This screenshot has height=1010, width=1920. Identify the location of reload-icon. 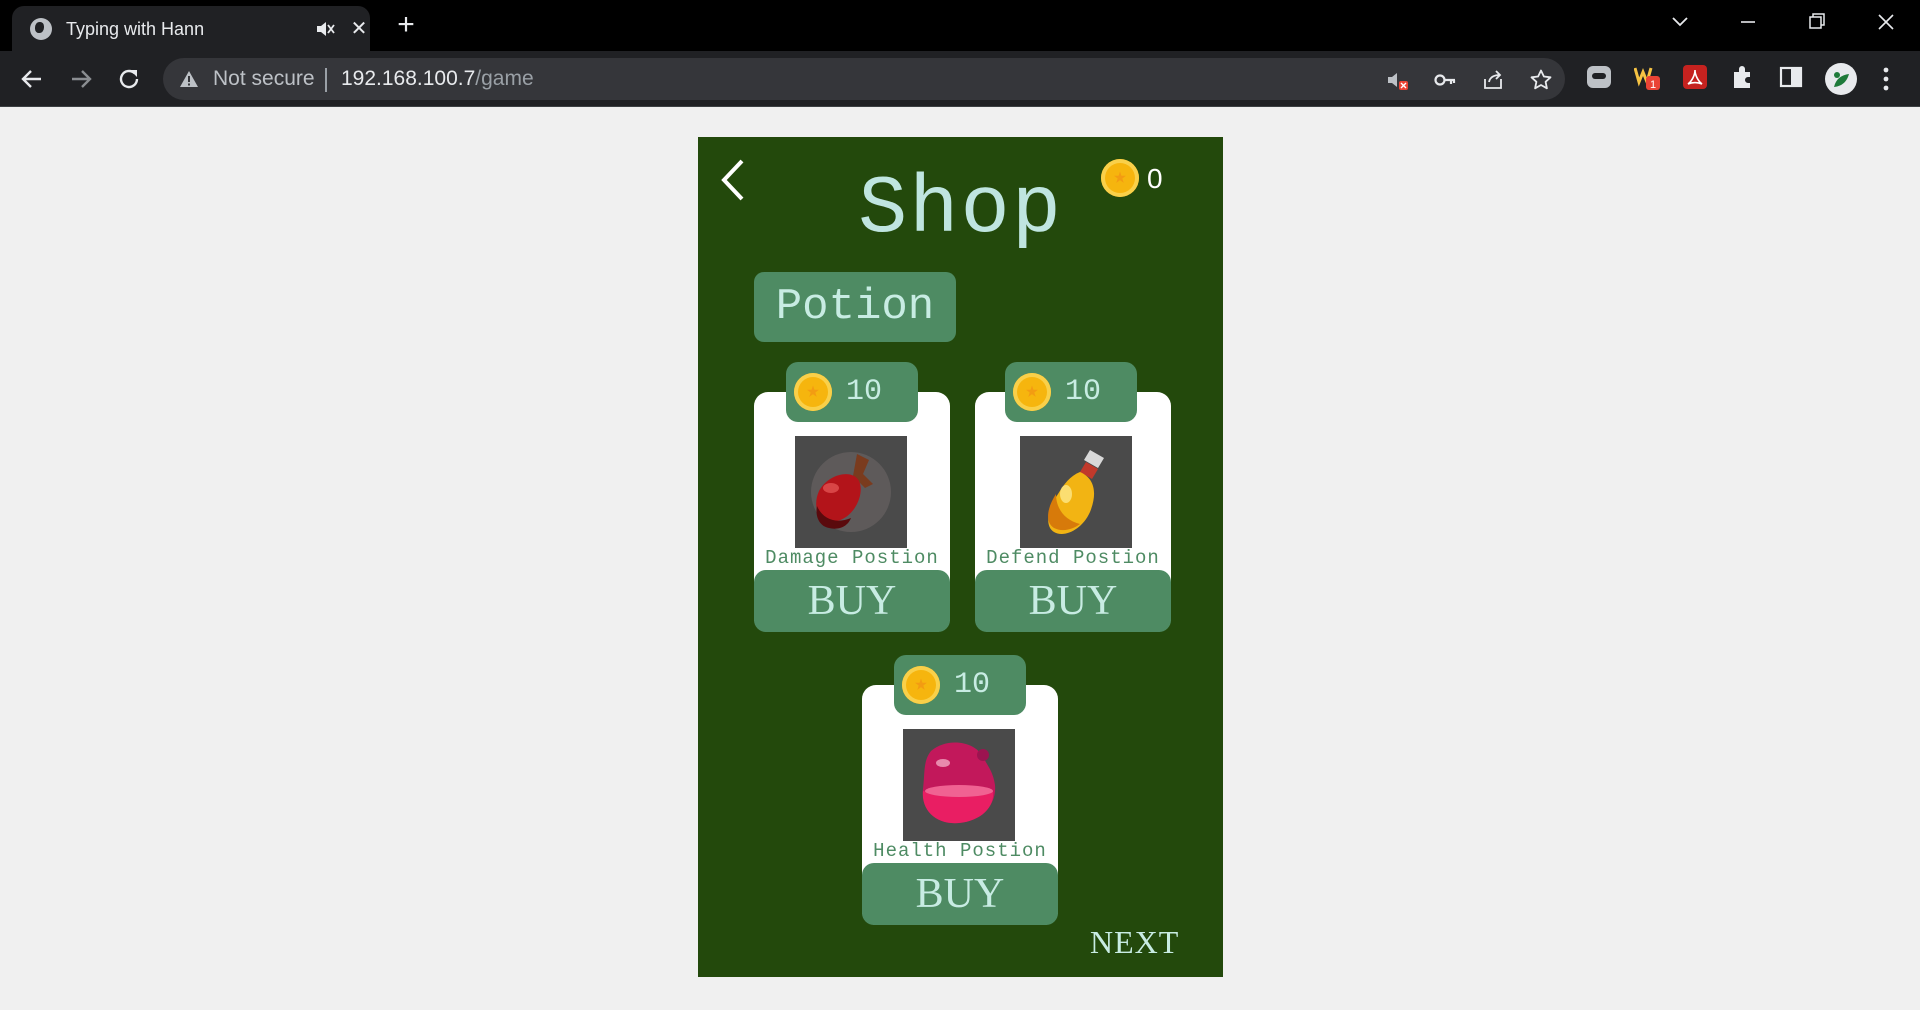
(129, 79).